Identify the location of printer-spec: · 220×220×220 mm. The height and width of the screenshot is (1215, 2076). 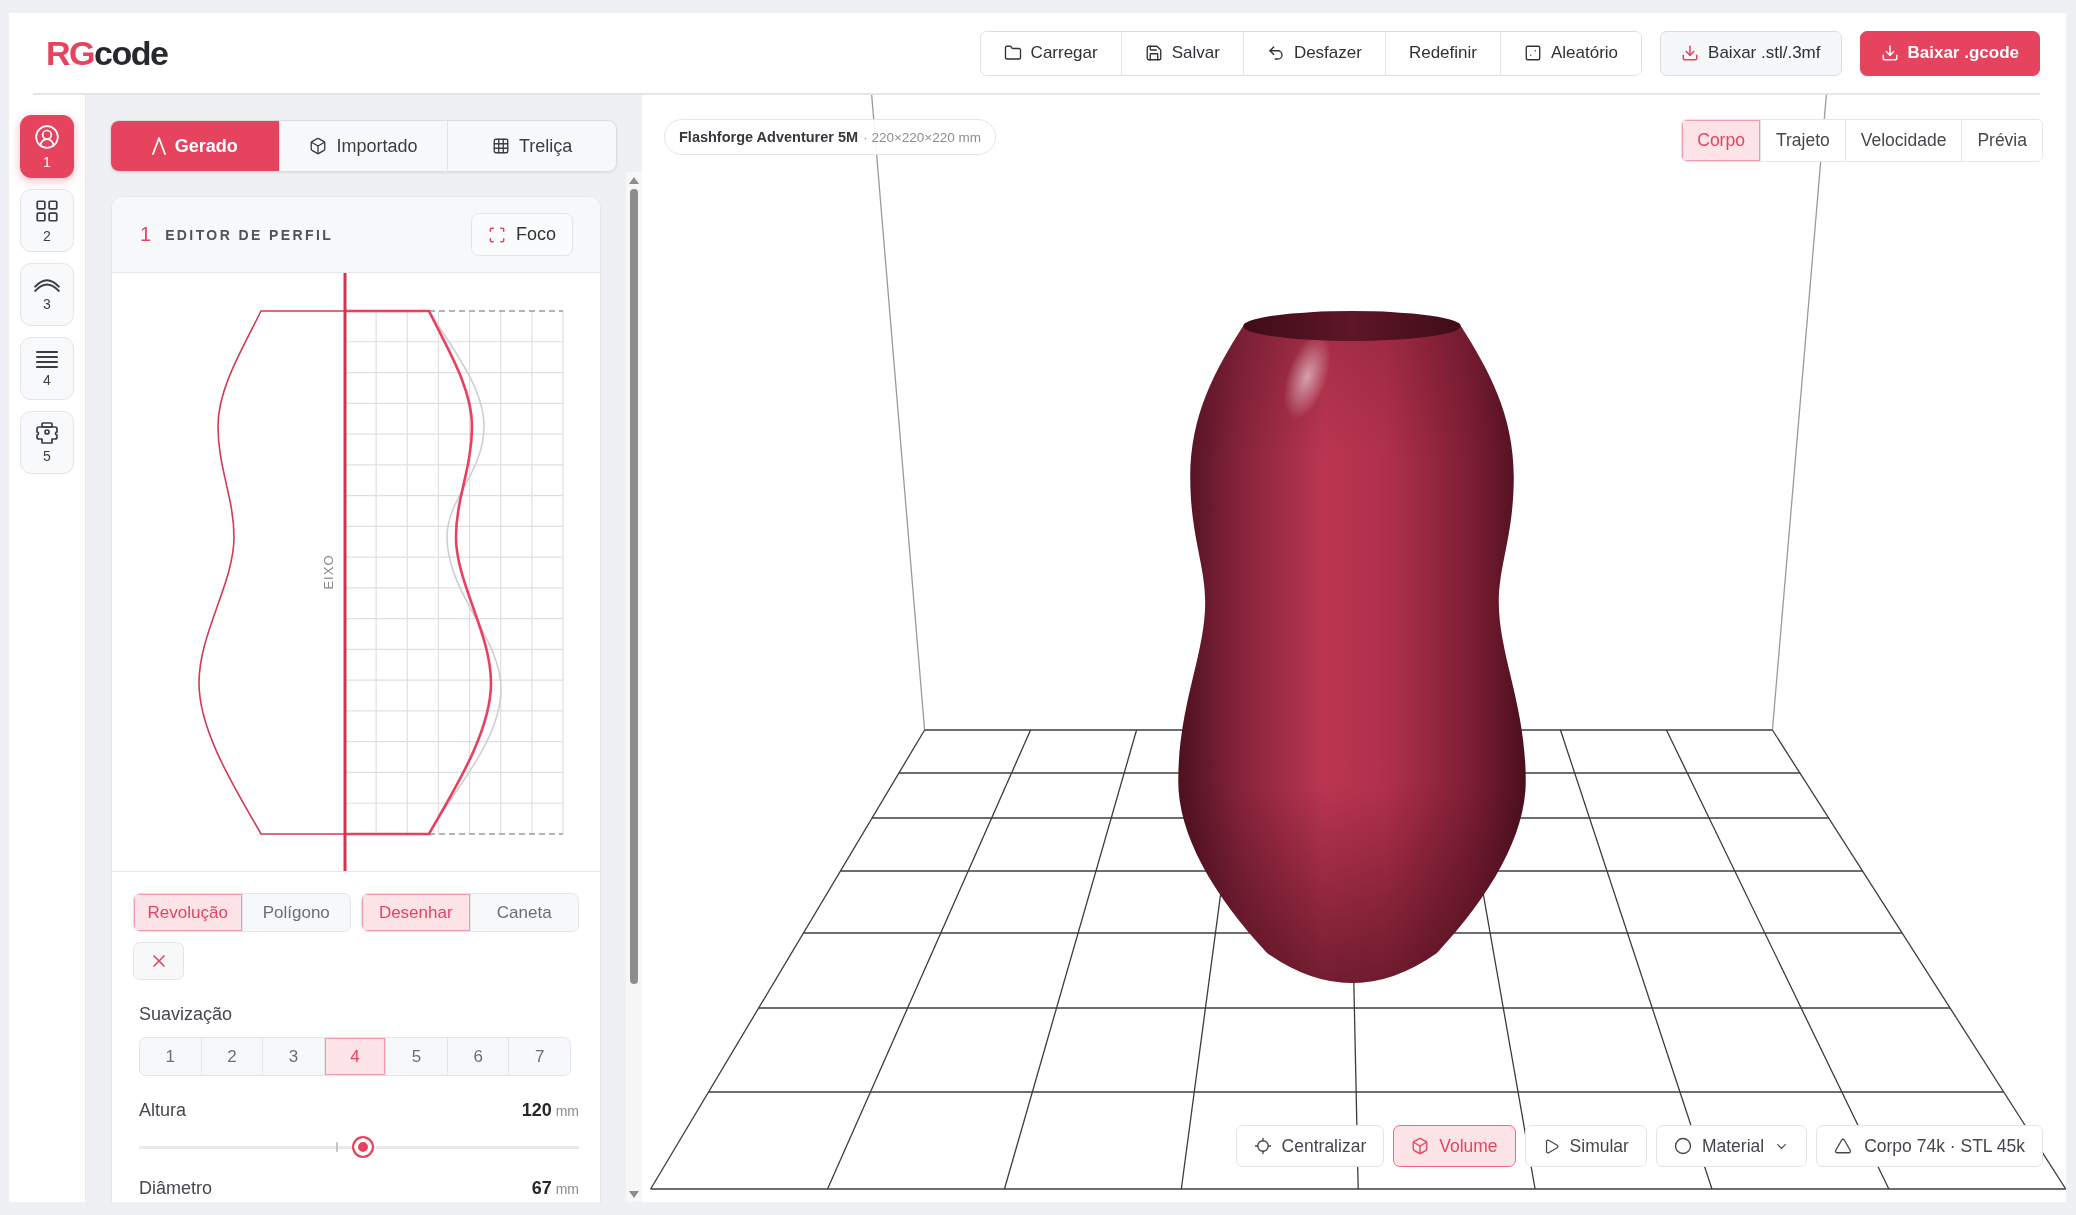
(922, 137).